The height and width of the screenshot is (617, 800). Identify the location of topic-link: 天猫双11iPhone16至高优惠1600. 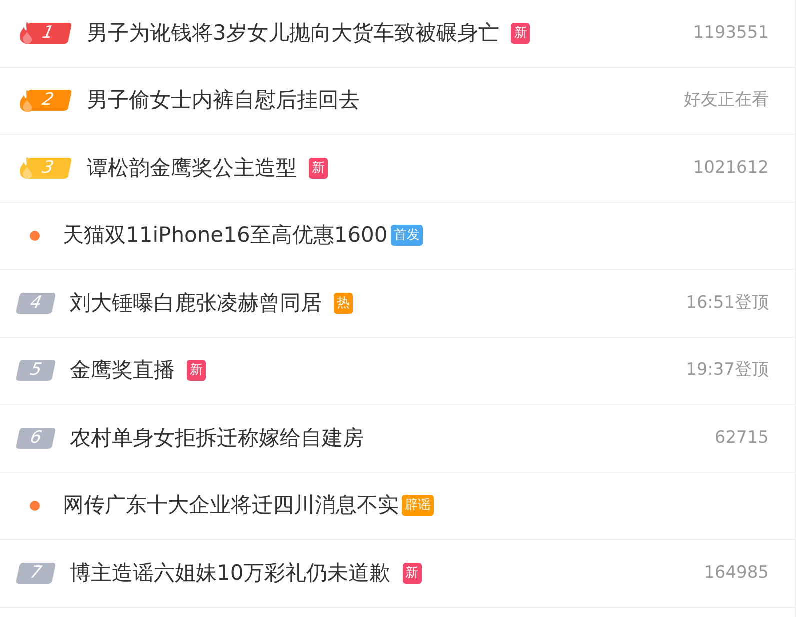
(225, 236).